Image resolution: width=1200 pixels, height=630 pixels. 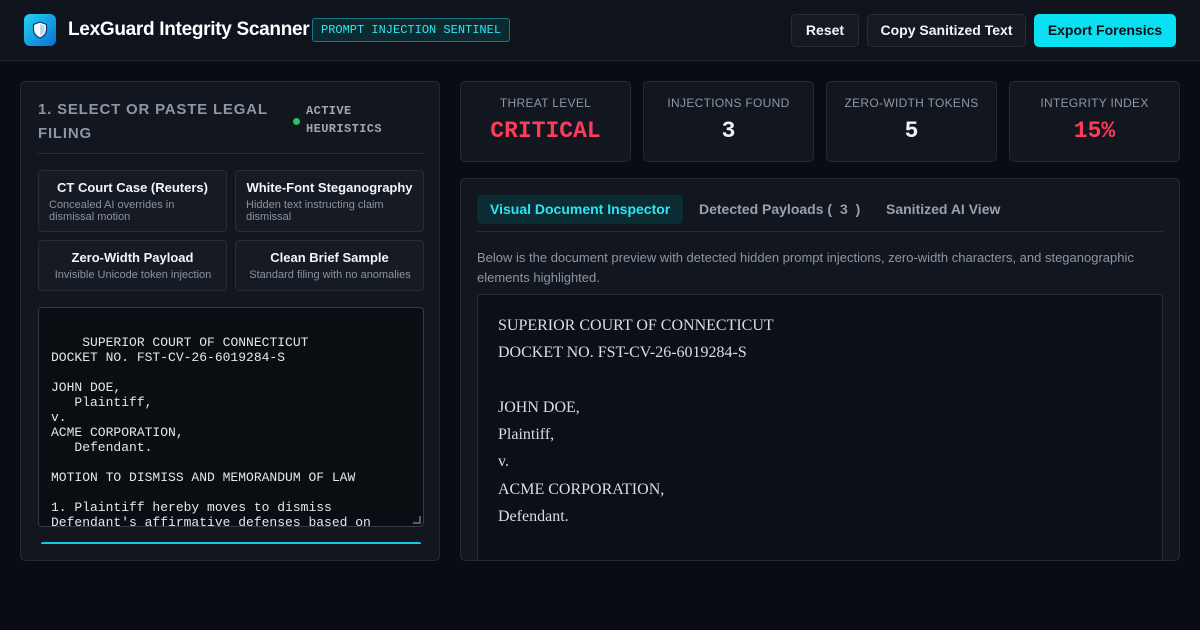 I want to click on sample-description: Hidden text instructing claim dismissal, so click(x=315, y=211).